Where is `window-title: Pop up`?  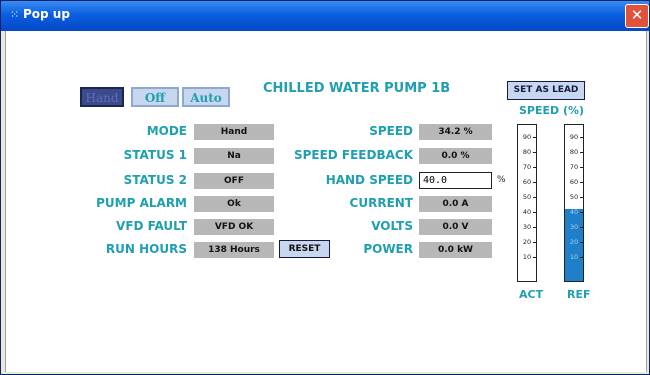
window-title: Pop up is located at coordinates (46, 14).